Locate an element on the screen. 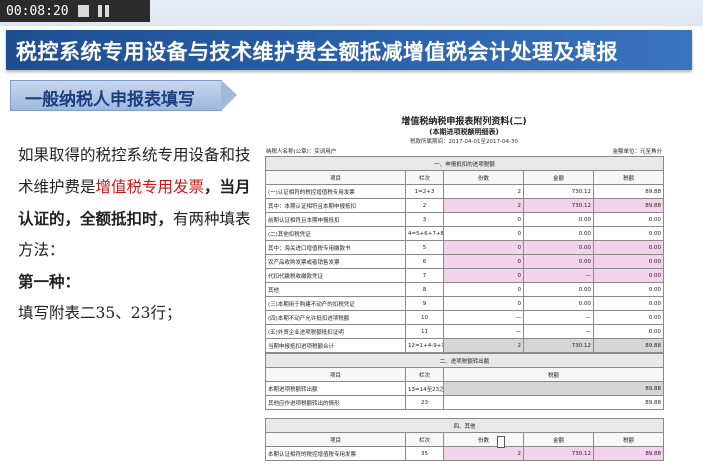 The width and height of the screenshot is (703, 474). cell-col: 1=2+3 is located at coordinates (424, 191).